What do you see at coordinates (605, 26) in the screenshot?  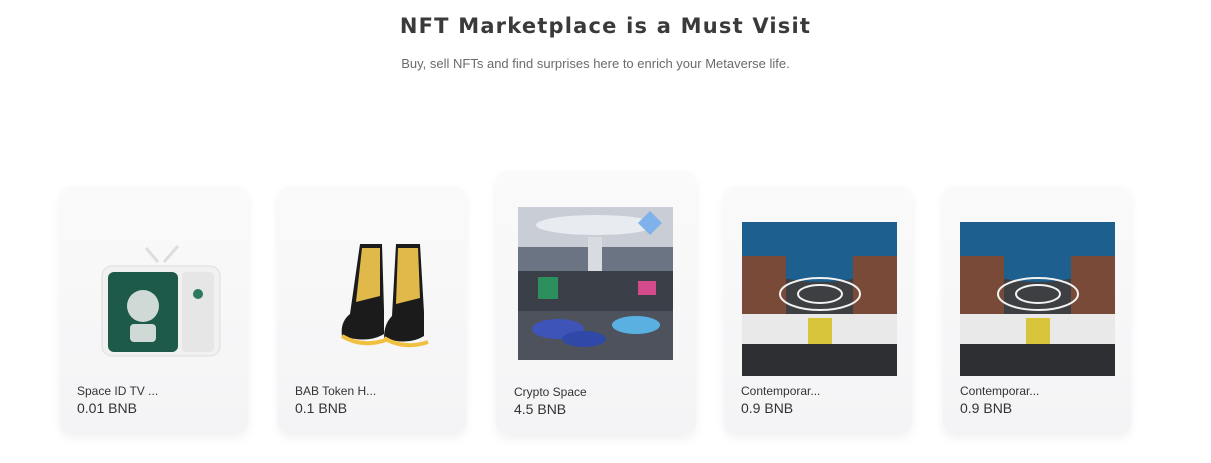 I see `section-title: NFT Marketplace is a Must Visit` at bounding box center [605, 26].